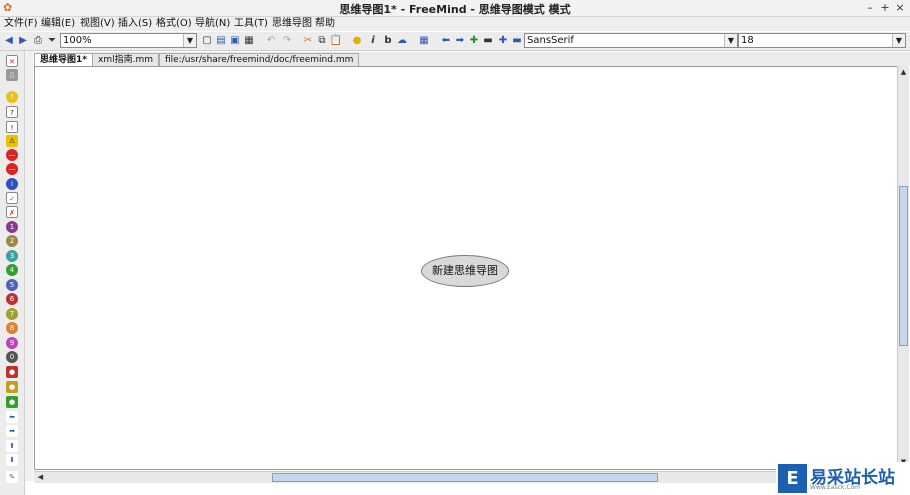  What do you see at coordinates (235, 40) in the screenshot?
I see `save-icon: ▣` at bounding box center [235, 40].